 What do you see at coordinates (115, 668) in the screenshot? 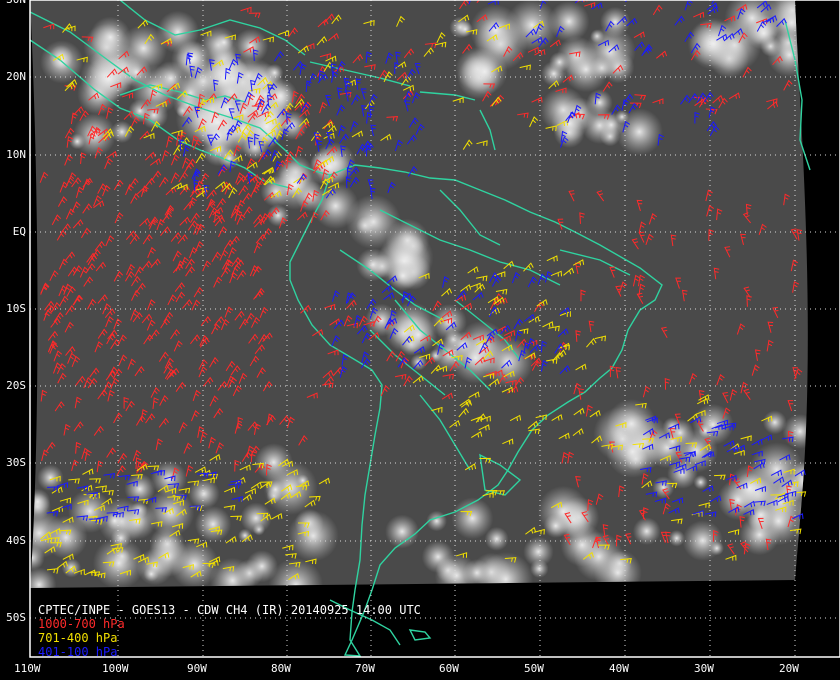
I see `lon-label: 100W` at bounding box center [115, 668].